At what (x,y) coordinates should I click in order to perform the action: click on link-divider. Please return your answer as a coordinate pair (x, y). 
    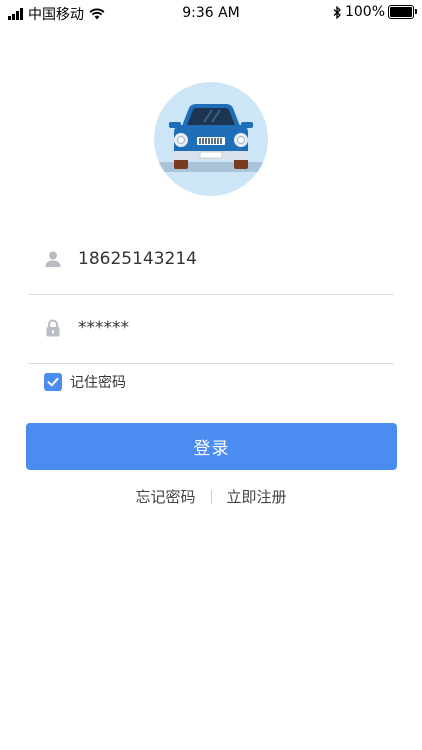
    Looking at the image, I should click on (211, 496).